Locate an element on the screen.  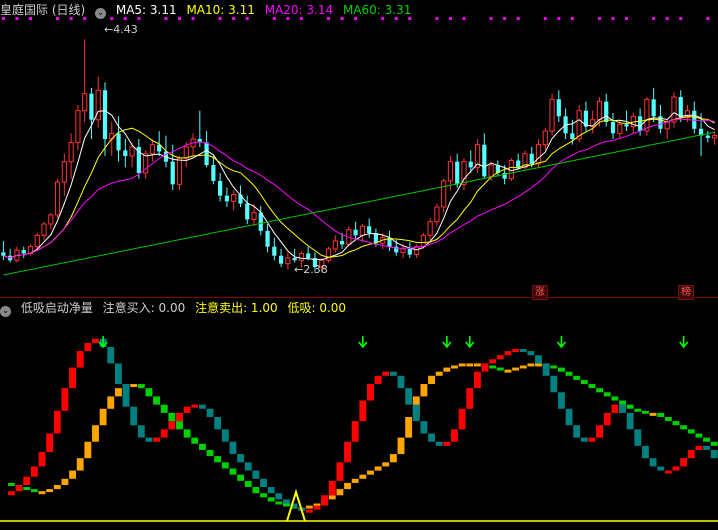
low-price-annotation: ←2.38 is located at coordinates (311, 269).